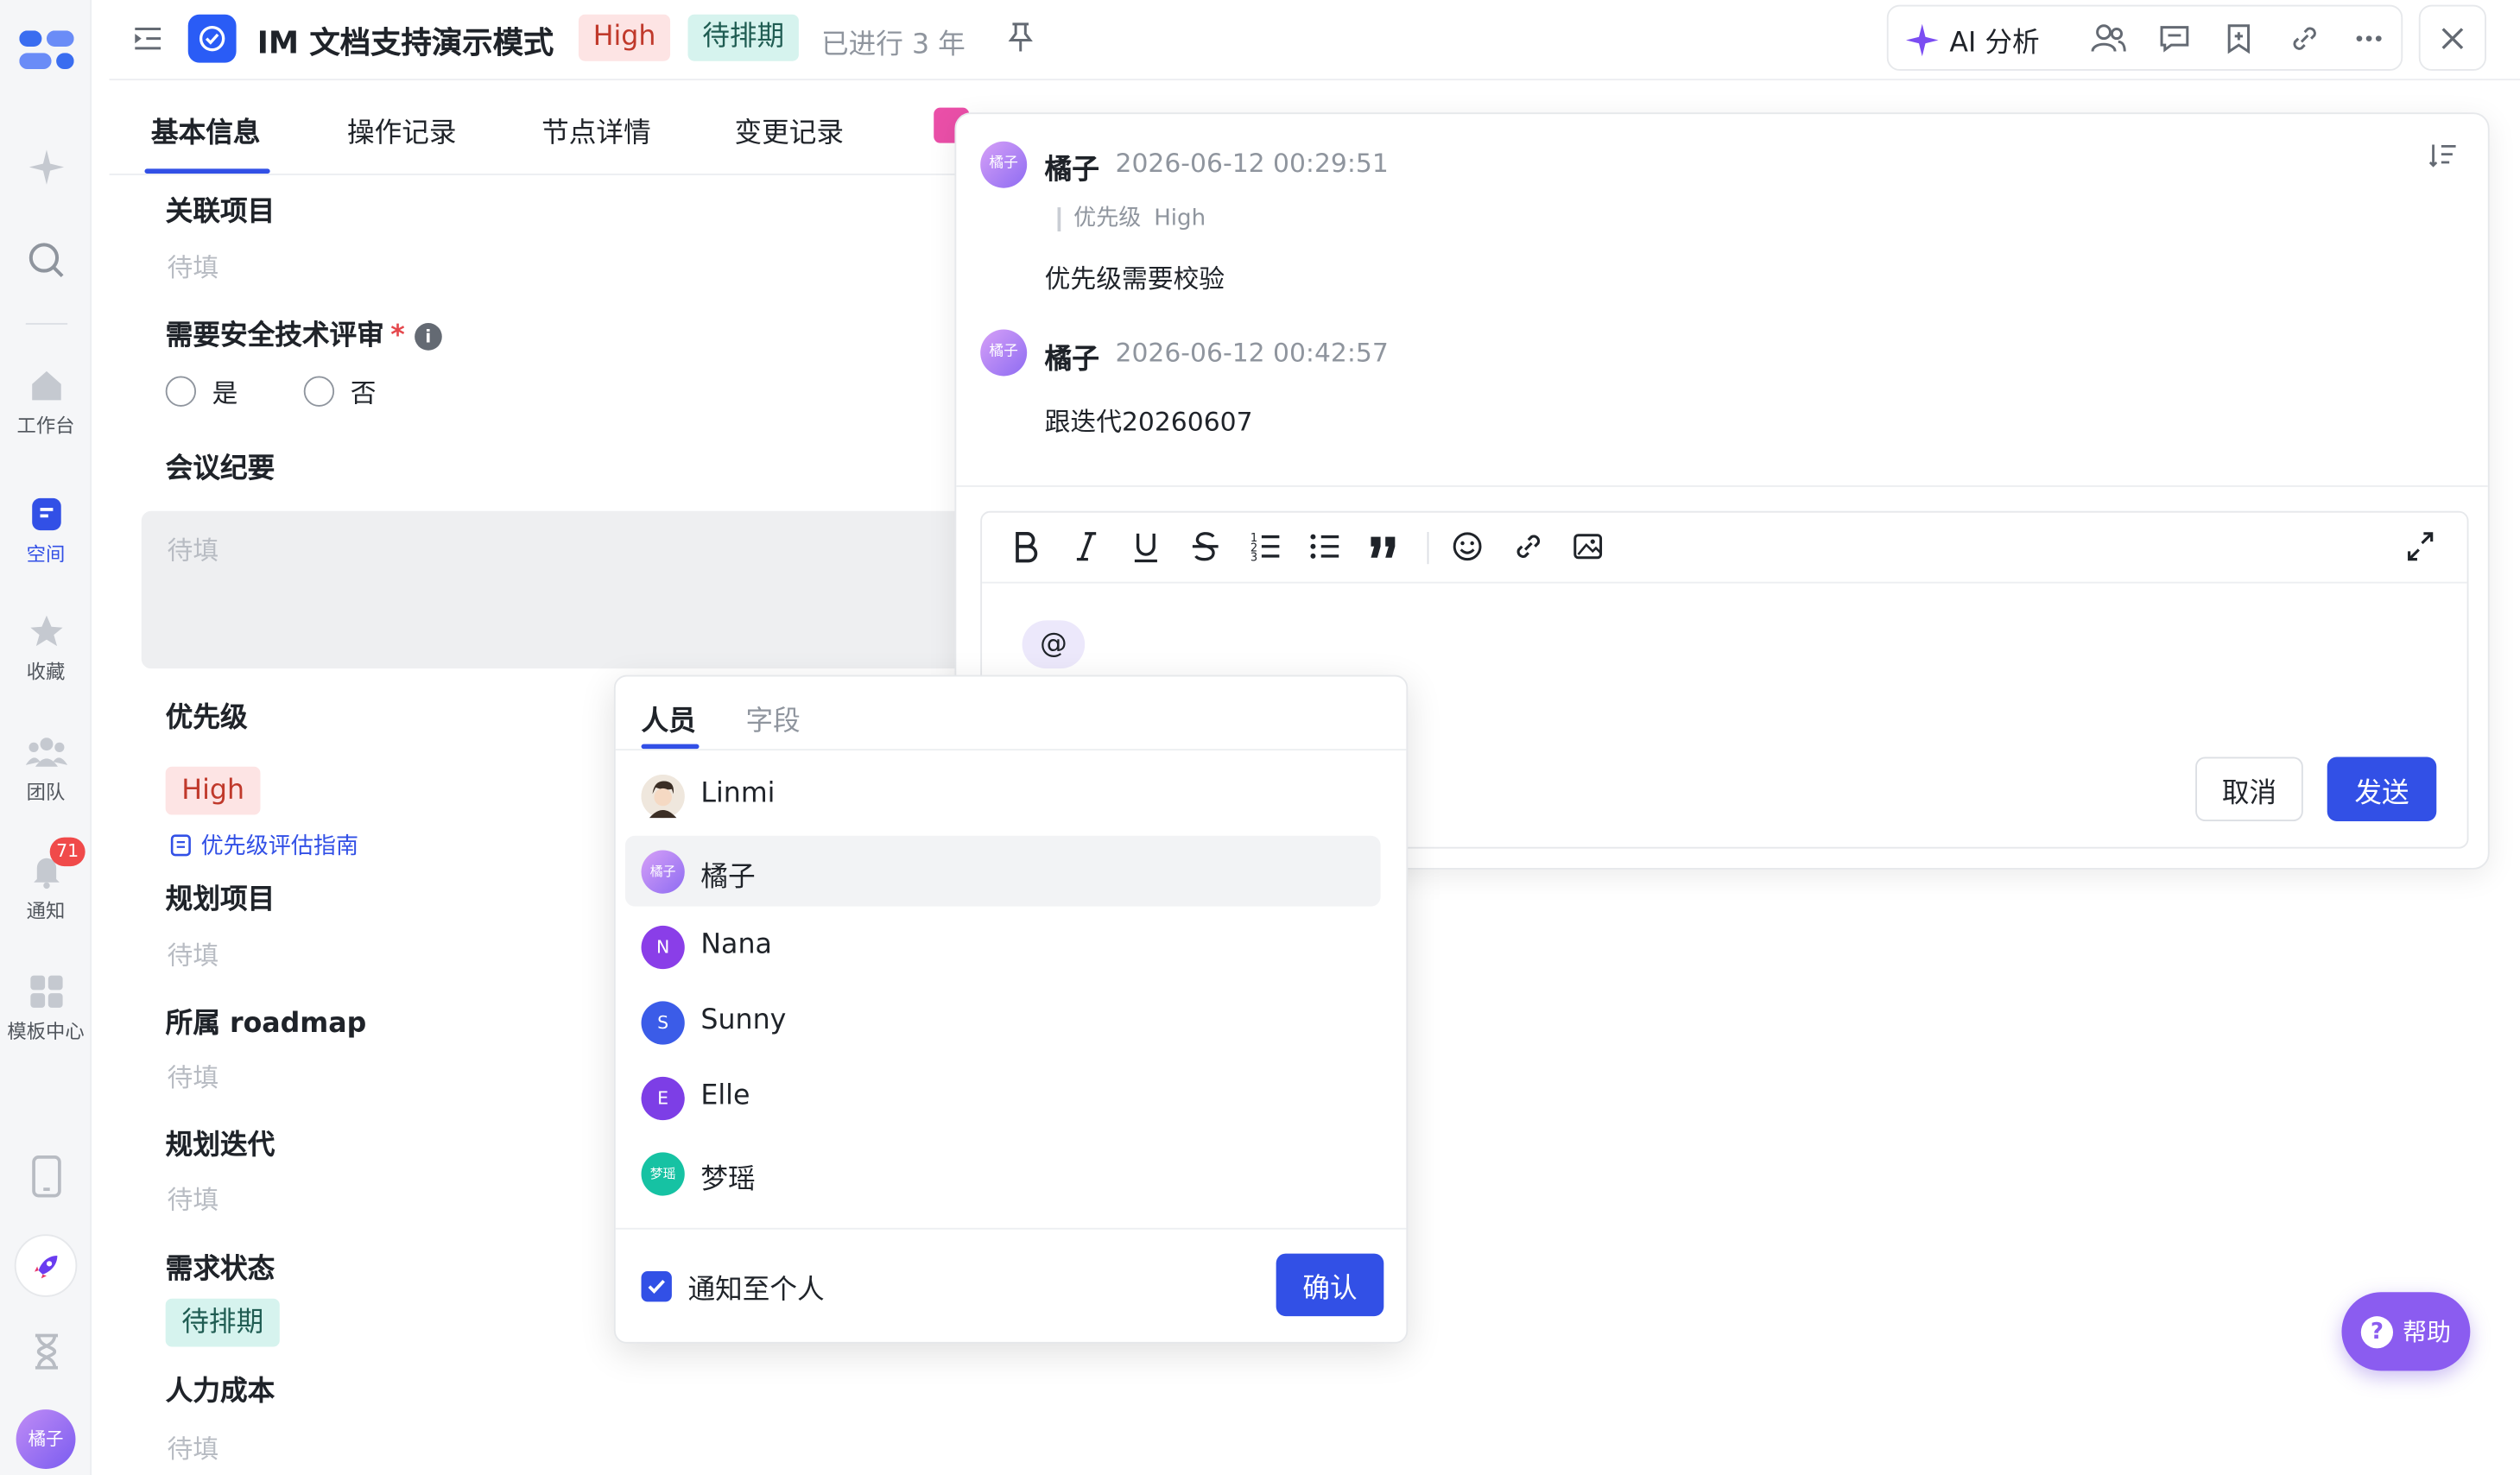 This screenshot has height=1475, width=2520. Describe the element at coordinates (181, 390) in the screenshot. I see `radio-circle` at that location.